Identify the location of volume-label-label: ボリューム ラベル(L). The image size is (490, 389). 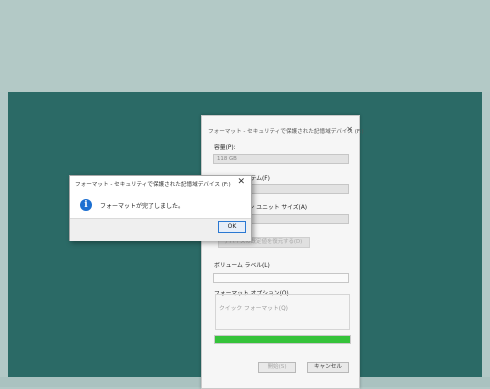
(242, 266).